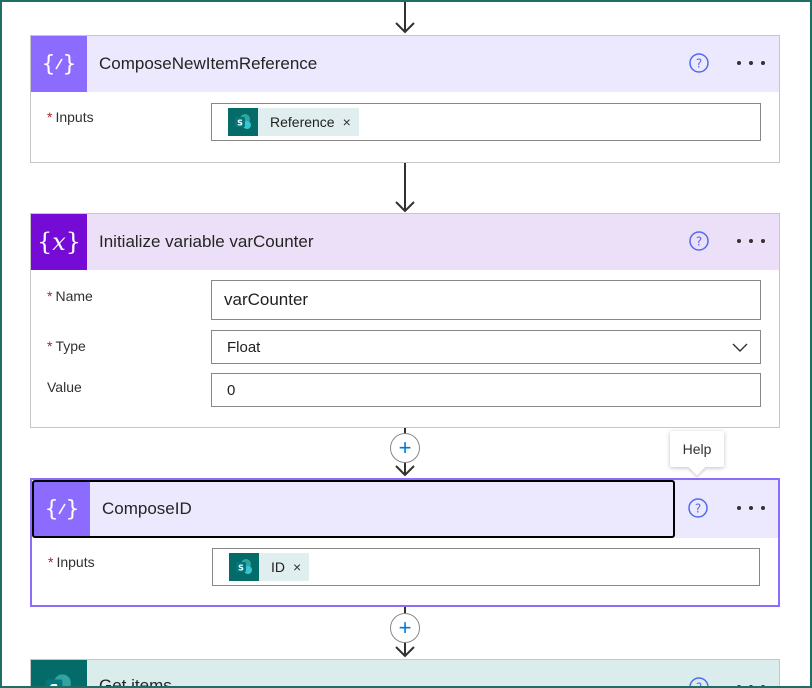  I want to click on focus-outline, so click(353, 509).